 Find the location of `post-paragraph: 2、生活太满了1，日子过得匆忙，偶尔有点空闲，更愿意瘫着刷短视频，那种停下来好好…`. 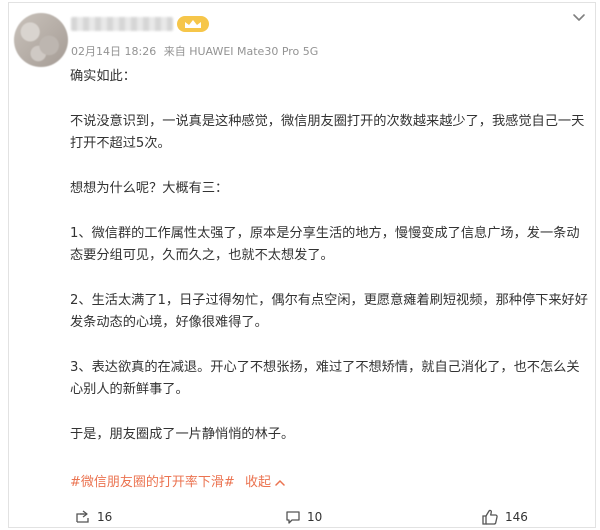

post-paragraph: 2、生活太满了1，日子过得匆忙，偶尔有点空闲，更愿意瘫着刷短视频，那种停下来好好… is located at coordinates (329, 311).